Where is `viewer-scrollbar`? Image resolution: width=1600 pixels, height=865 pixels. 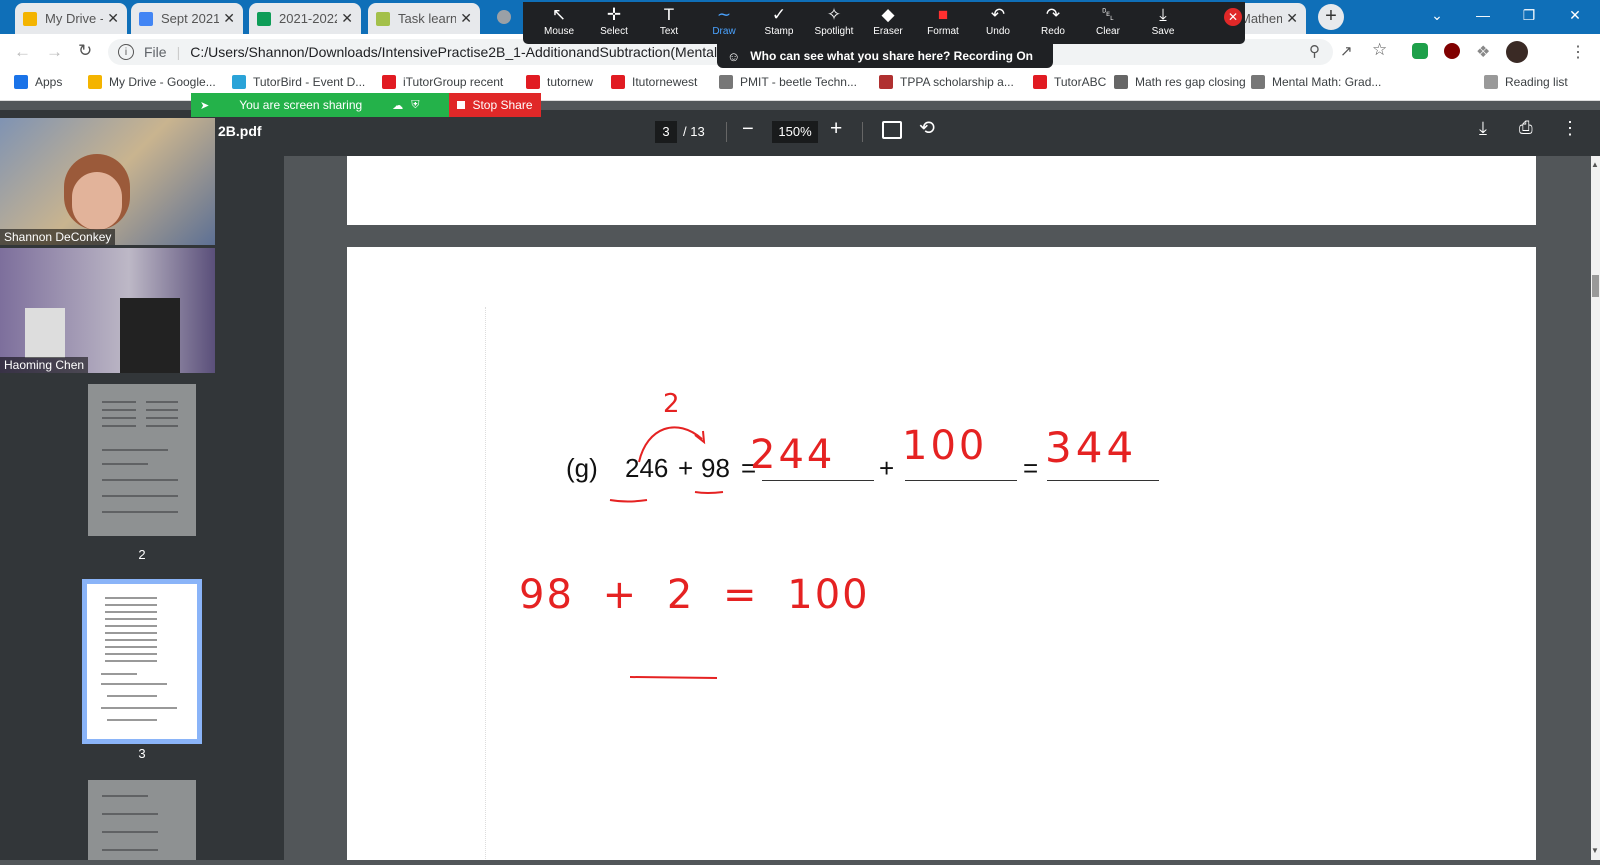 viewer-scrollbar is located at coordinates (1595, 508).